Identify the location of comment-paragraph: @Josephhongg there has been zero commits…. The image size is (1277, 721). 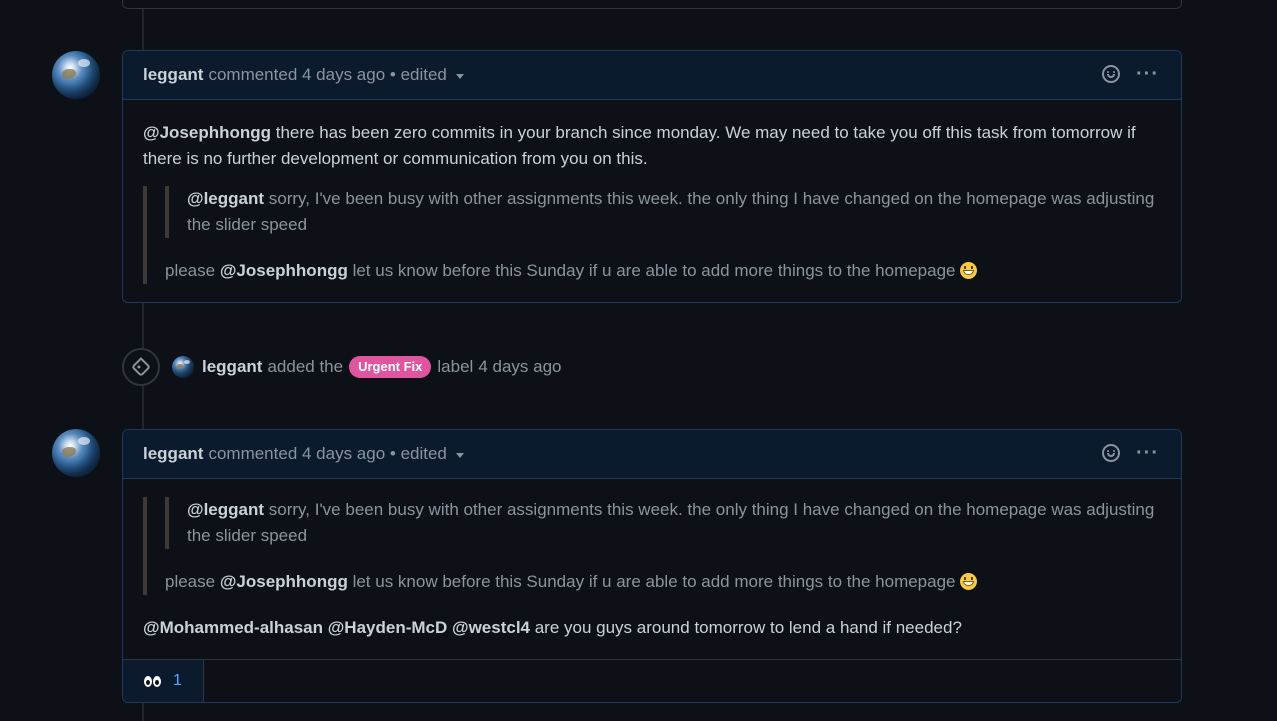
(652, 146).